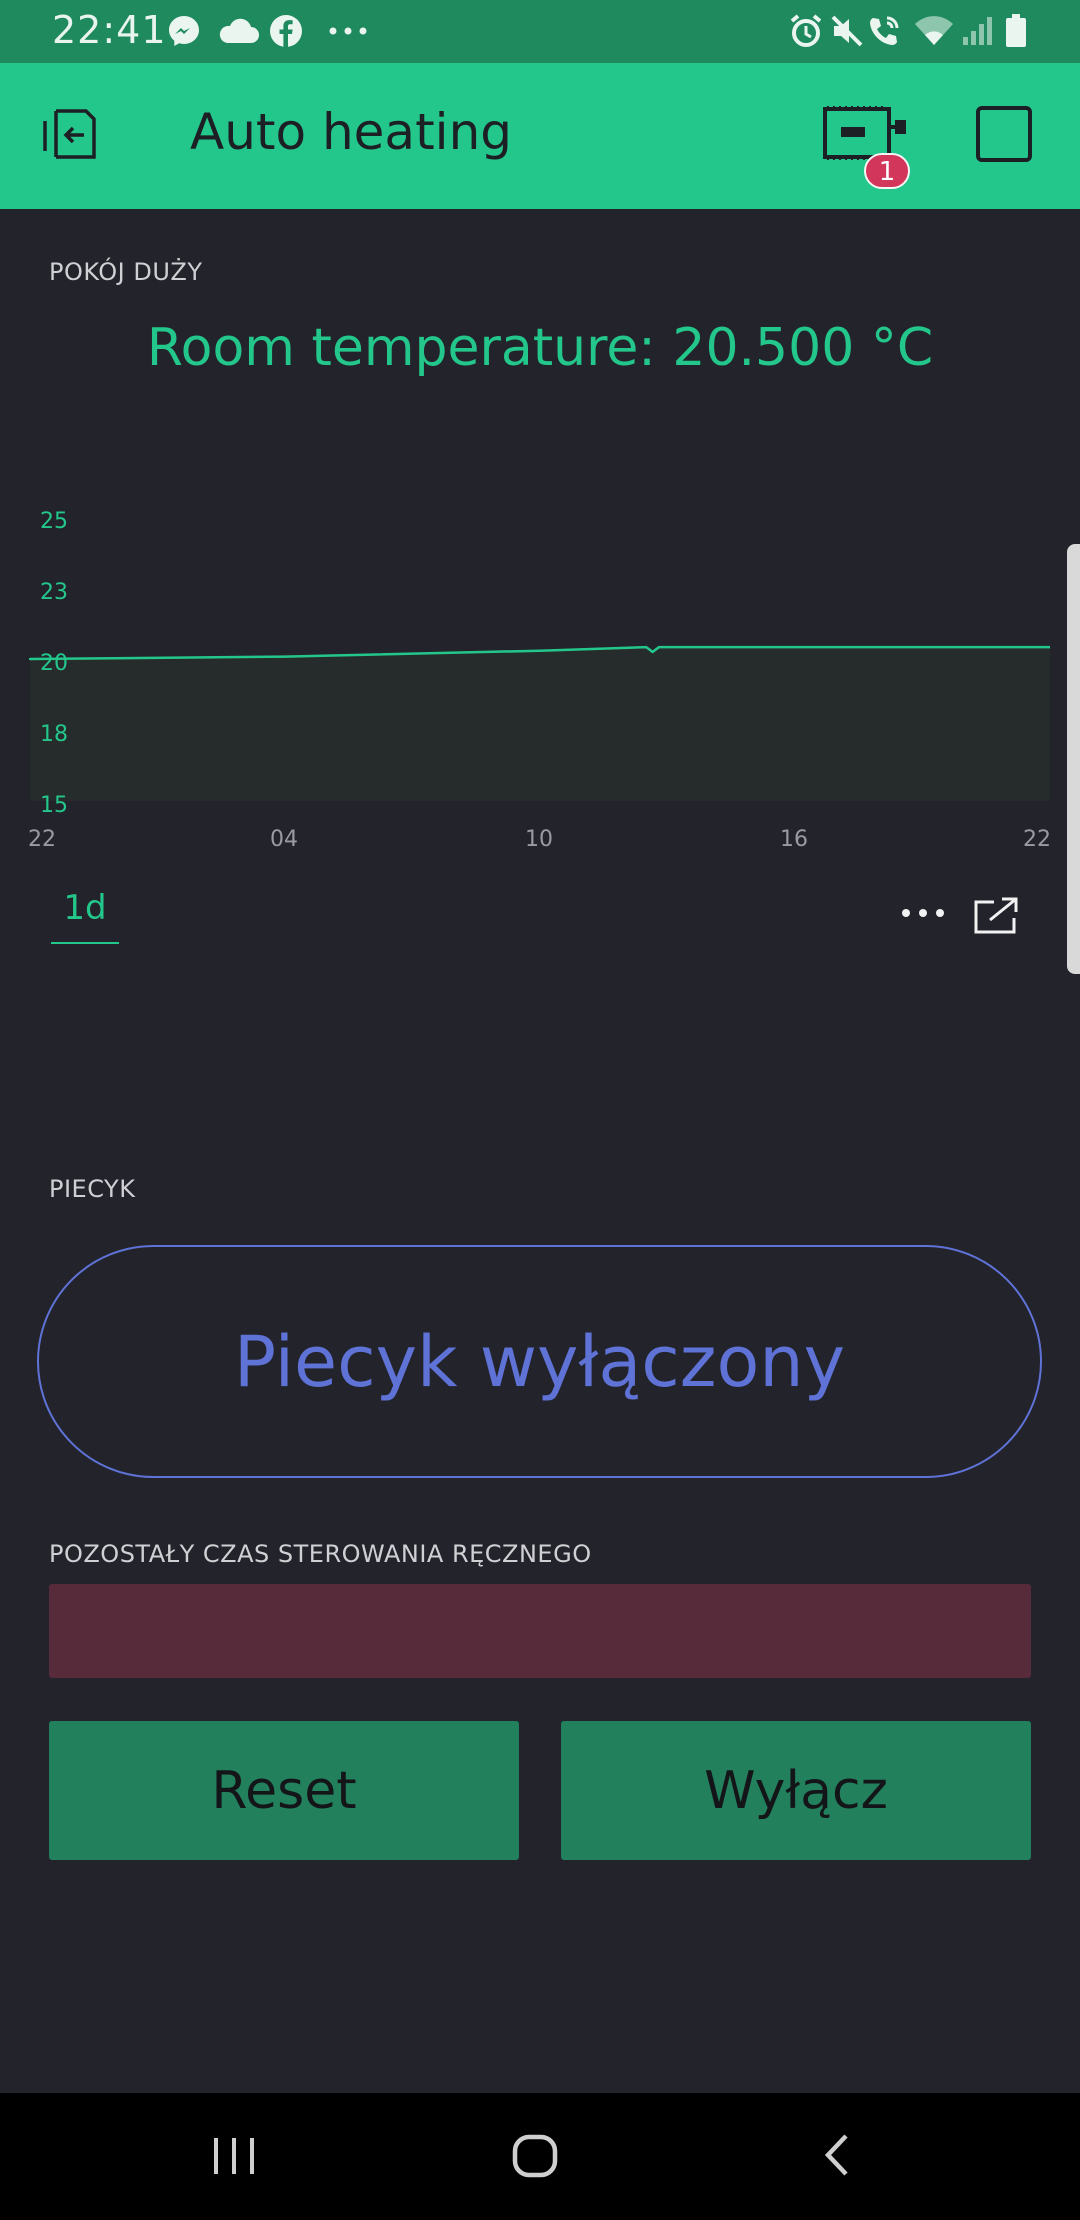  Describe the element at coordinates (54, 734) in the screenshot. I see `y-tick-label: 18` at that location.